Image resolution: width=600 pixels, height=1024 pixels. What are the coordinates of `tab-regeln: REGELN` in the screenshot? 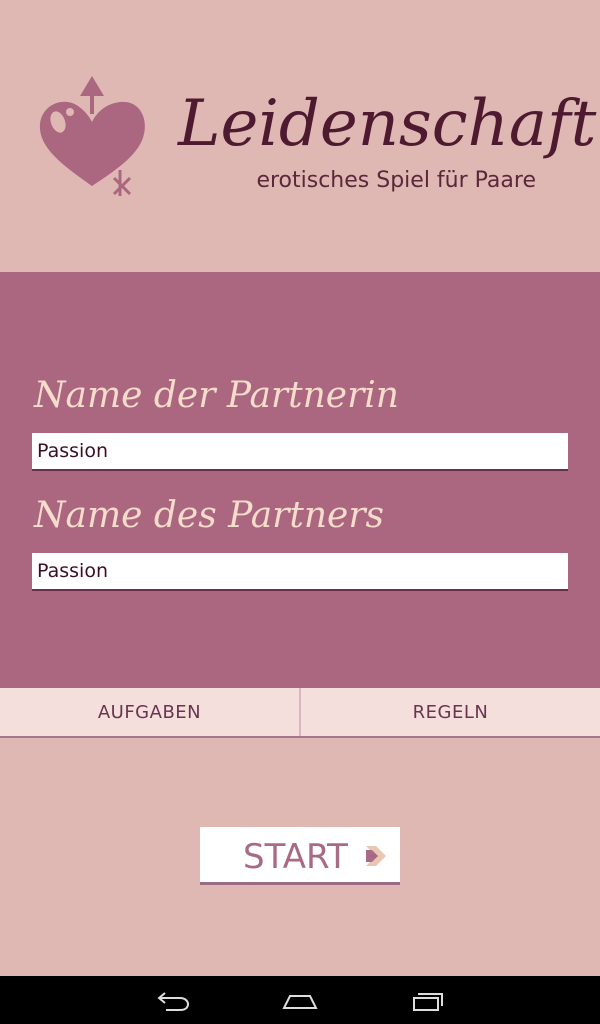 It's located at (449, 712).